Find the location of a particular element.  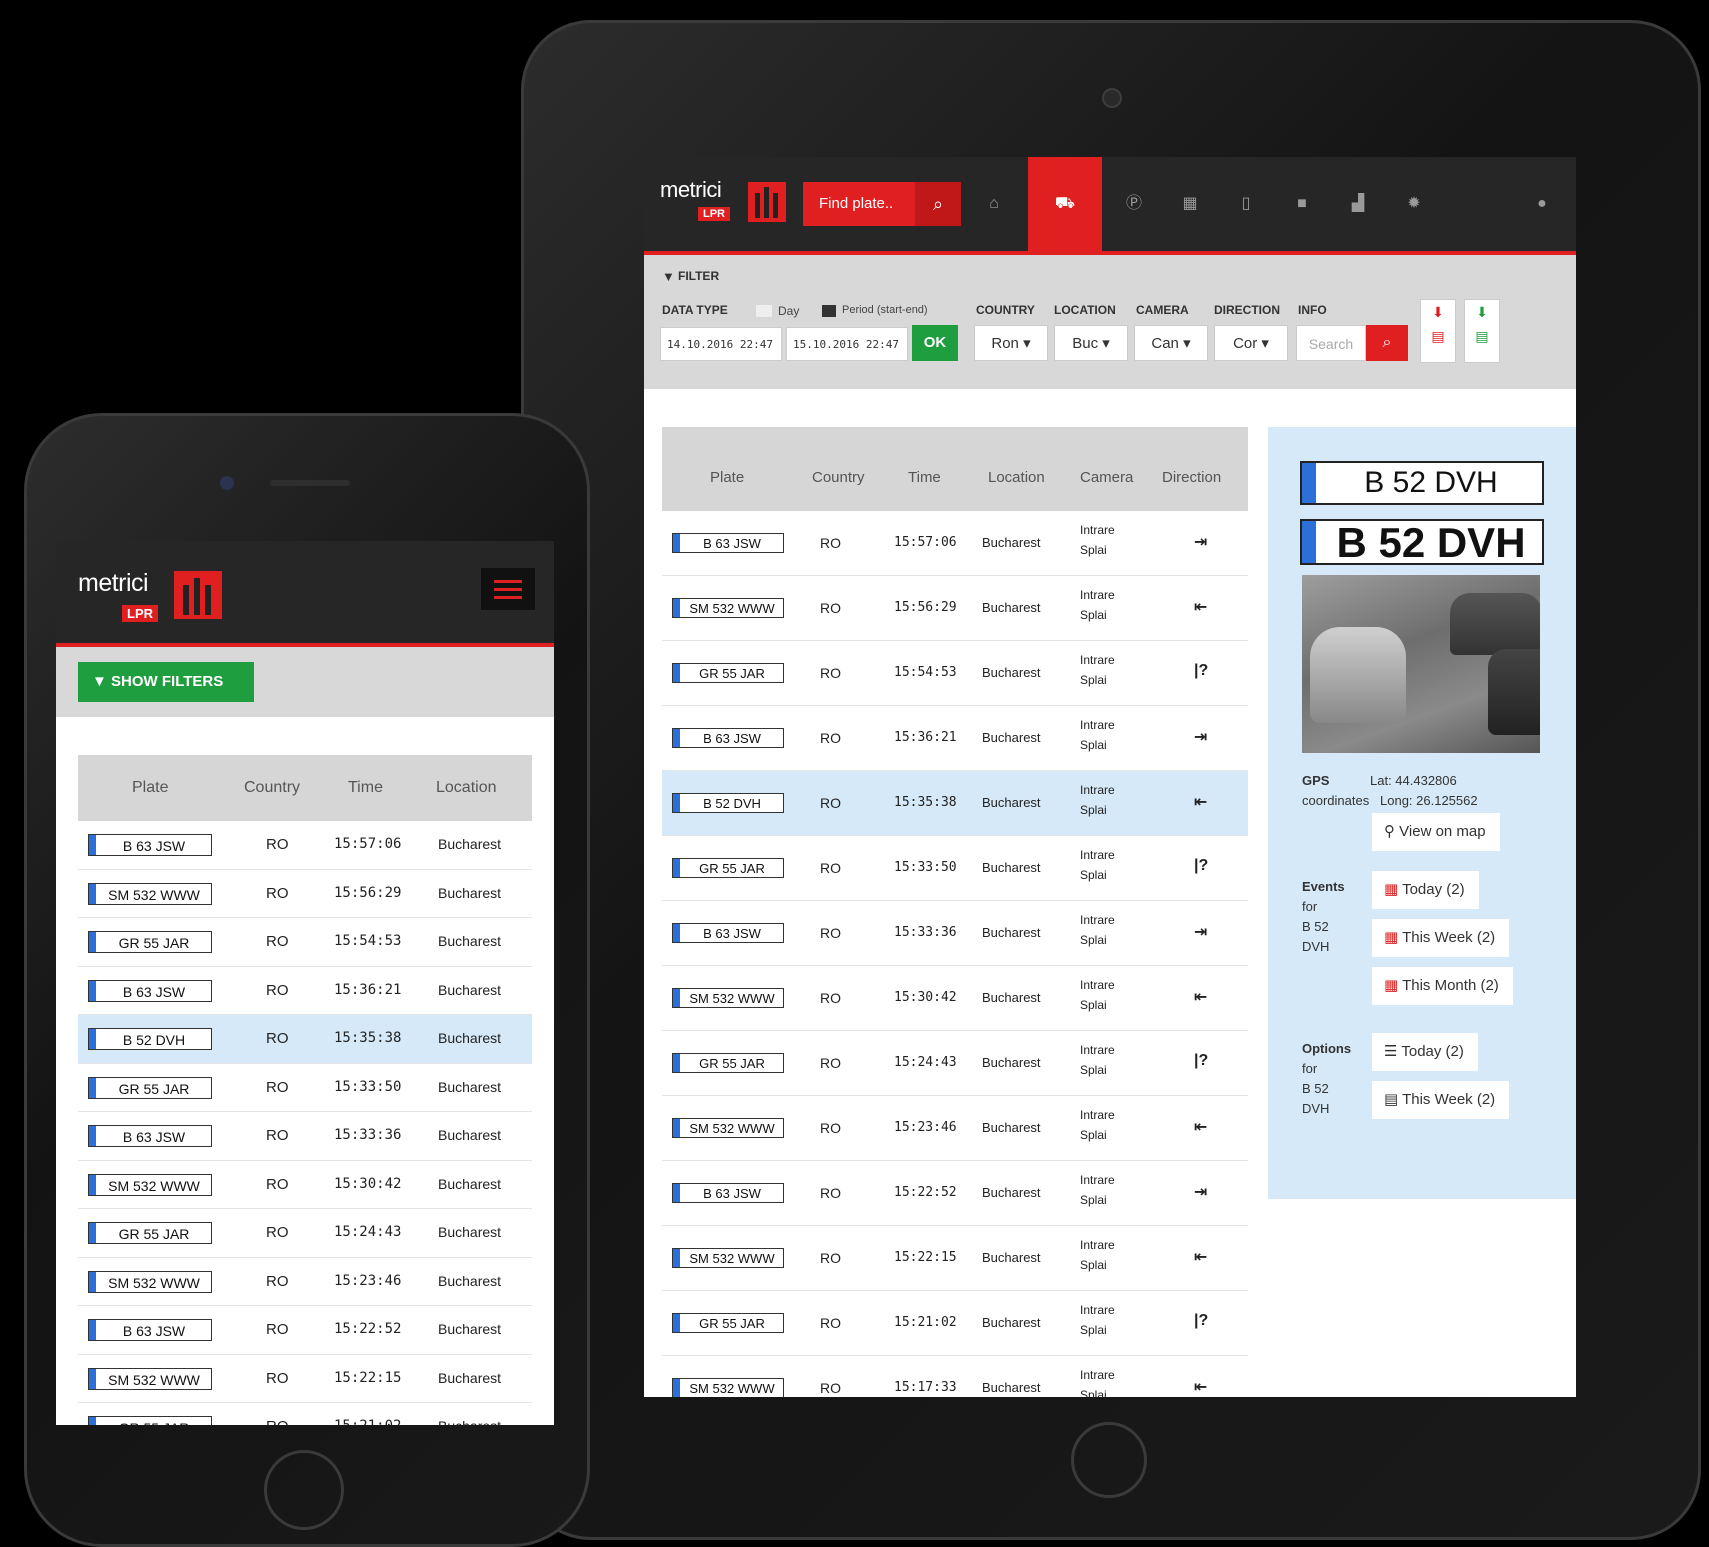

ok-button: OK is located at coordinates (935, 343).